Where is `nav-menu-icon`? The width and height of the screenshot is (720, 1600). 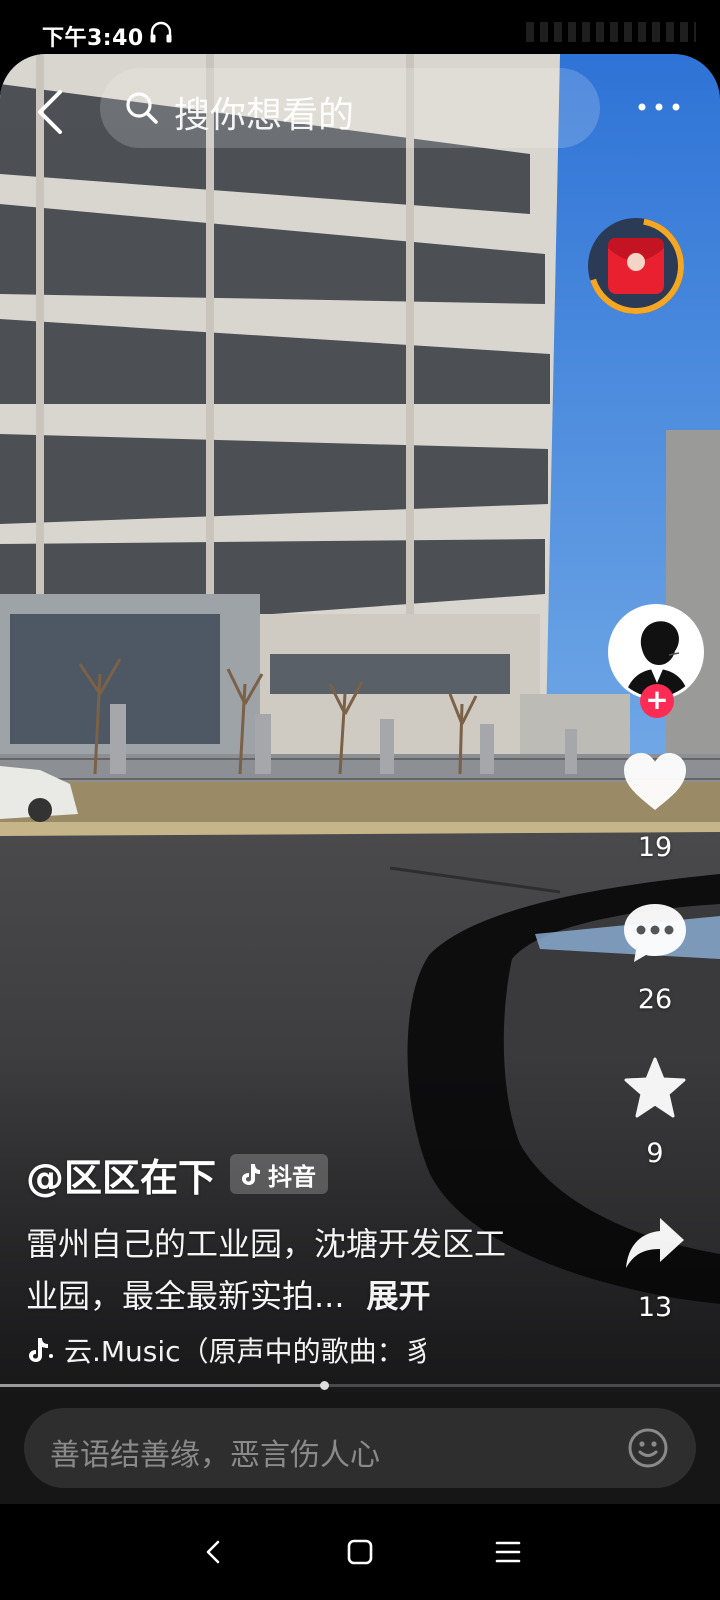 nav-menu-icon is located at coordinates (508, 1552).